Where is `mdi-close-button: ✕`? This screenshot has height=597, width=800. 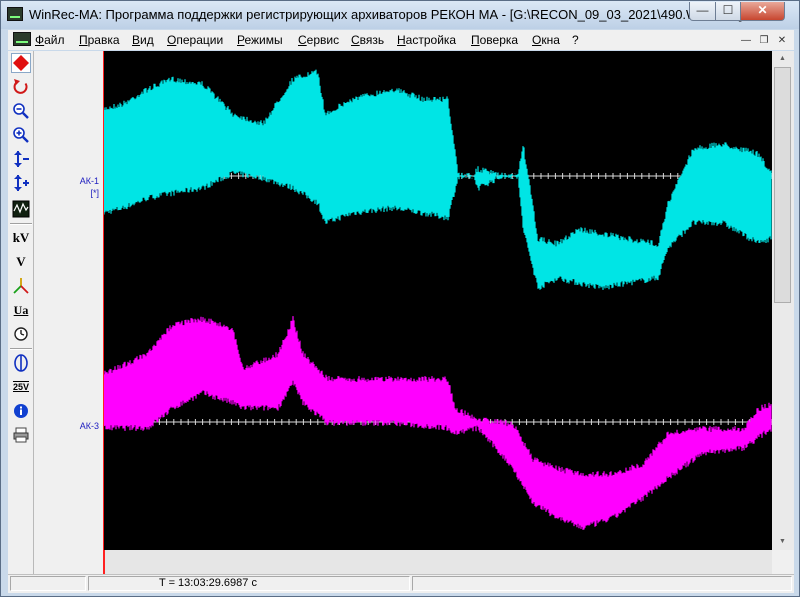
mdi-close-button: ✕ is located at coordinates (782, 40).